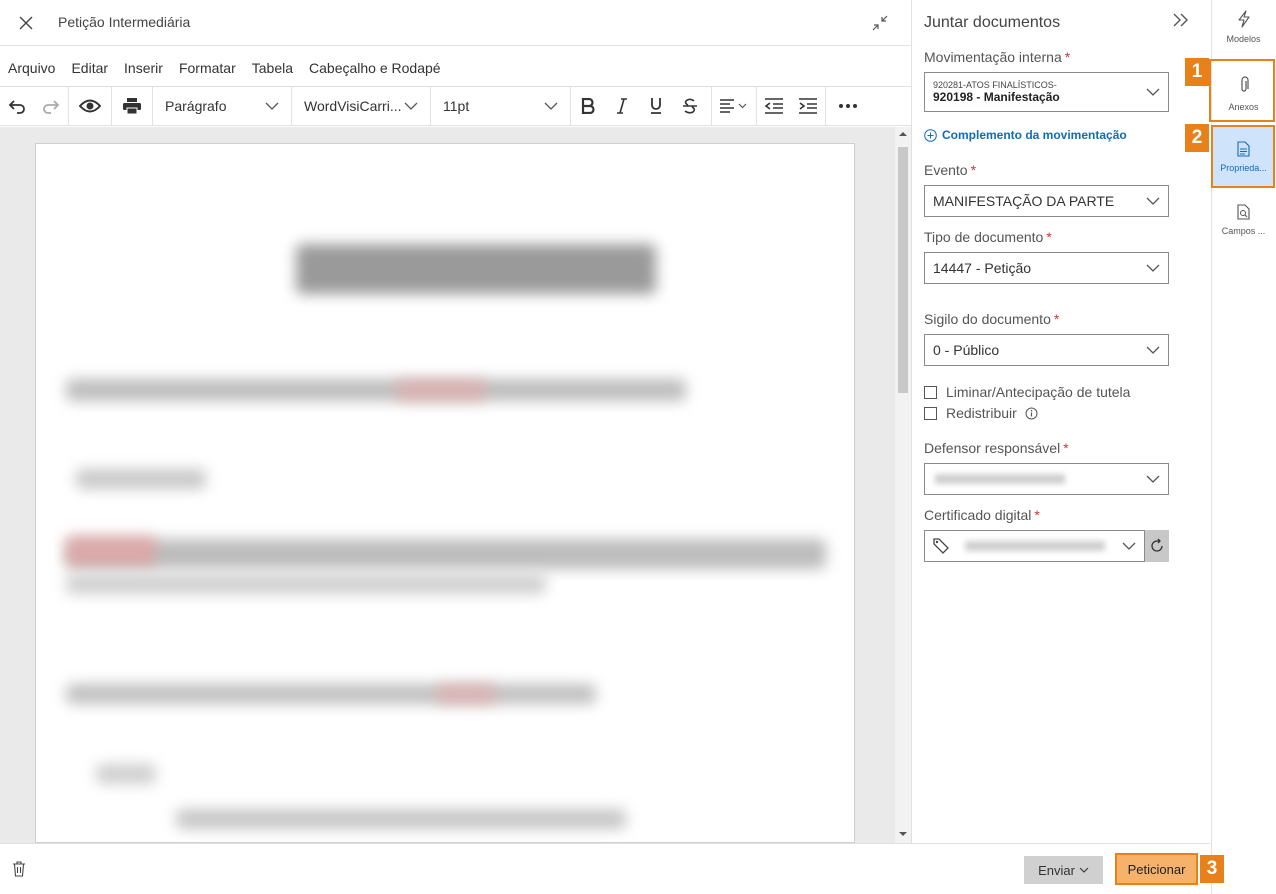 Image resolution: width=1276 pixels, height=894 pixels. I want to click on evento-select: MANIFESTAÇÃO DA PARTE, so click(1046, 201).